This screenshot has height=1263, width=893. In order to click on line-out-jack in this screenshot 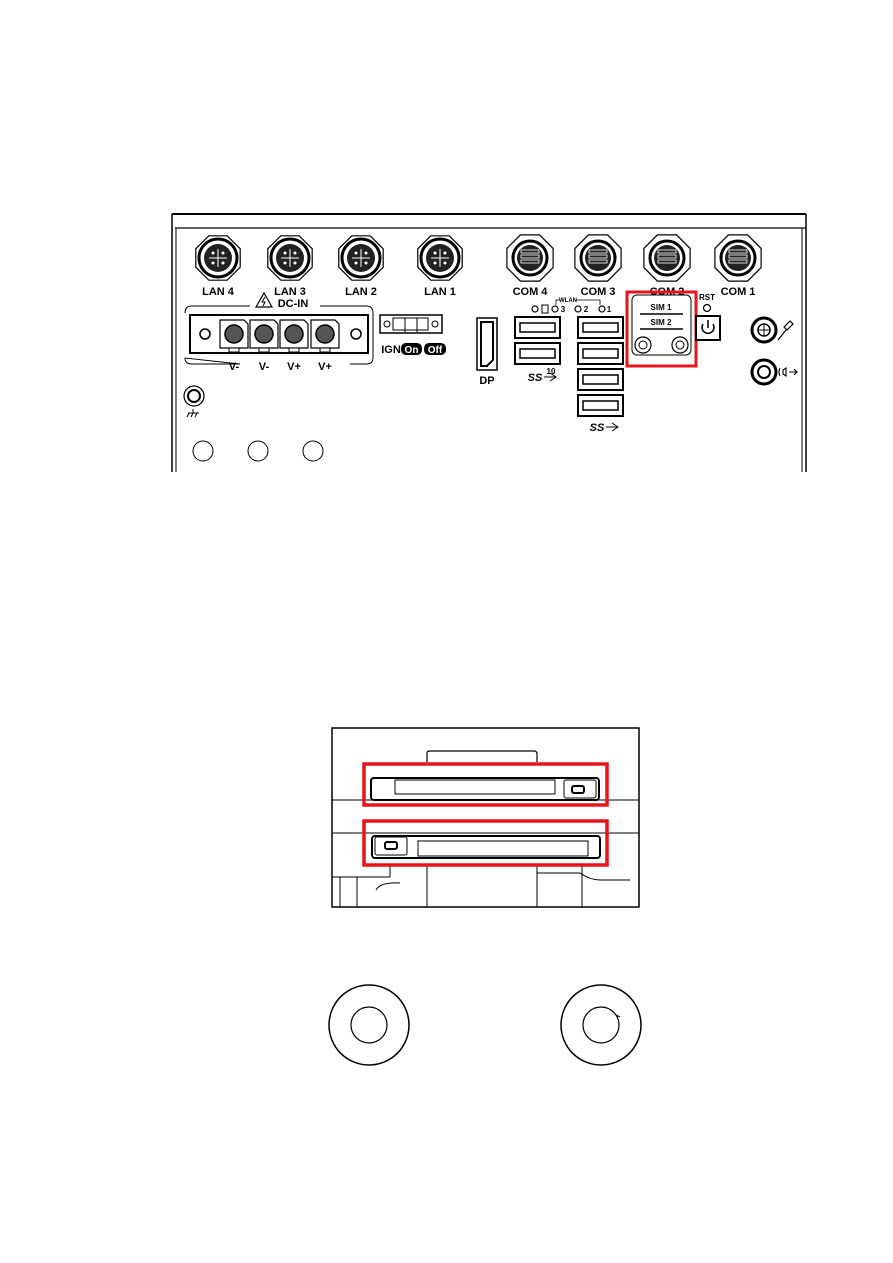, I will do `click(774, 372)`.